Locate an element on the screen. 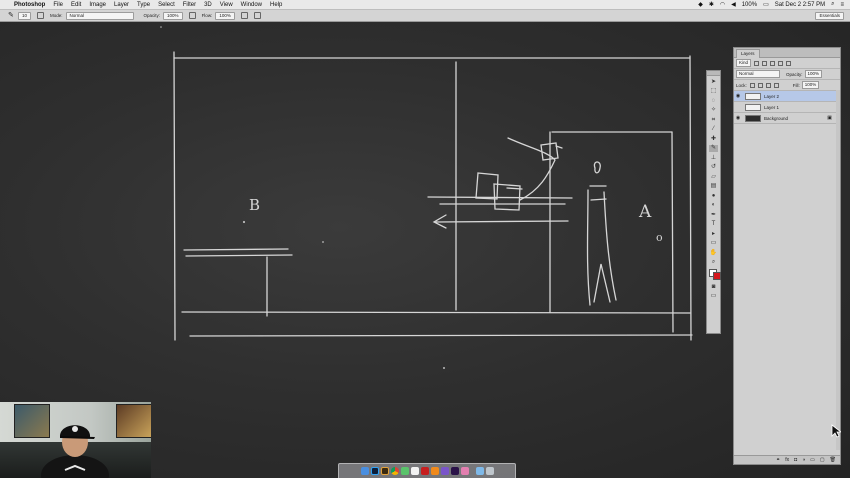 The width and height of the screenshot is (850, 478). color-swatches is located at coordinates (714, 275).